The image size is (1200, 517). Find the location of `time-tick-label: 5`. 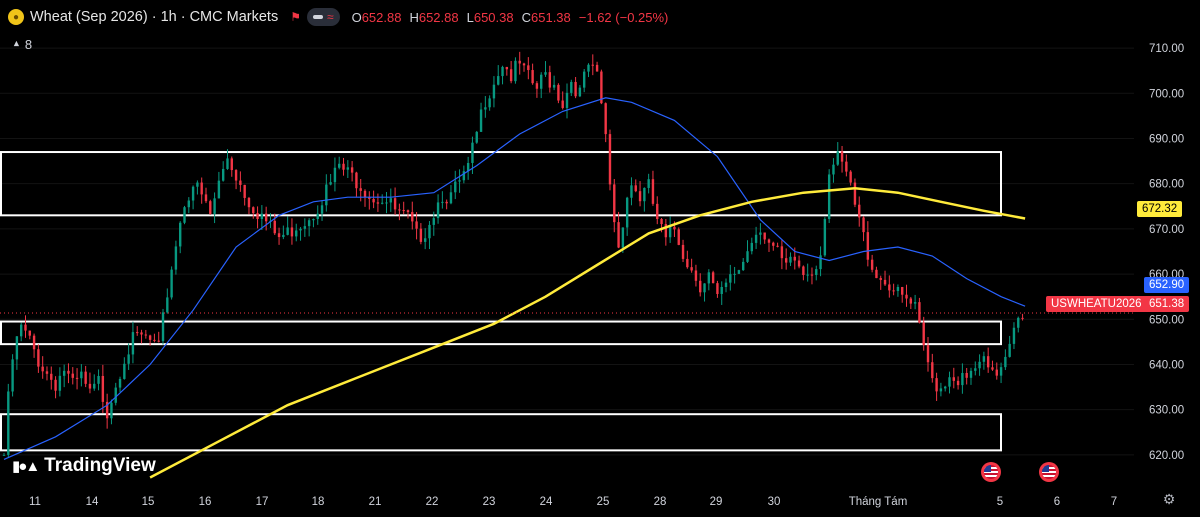

time-tick-label: 5 is located at coordinates (1000, 502).